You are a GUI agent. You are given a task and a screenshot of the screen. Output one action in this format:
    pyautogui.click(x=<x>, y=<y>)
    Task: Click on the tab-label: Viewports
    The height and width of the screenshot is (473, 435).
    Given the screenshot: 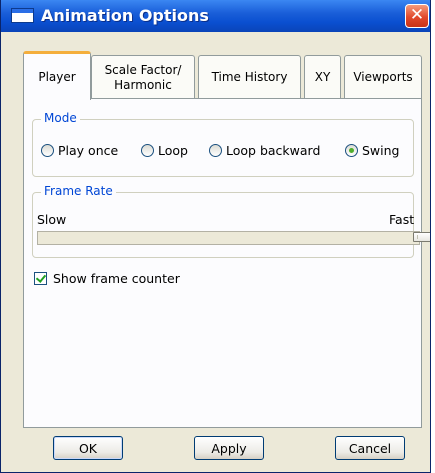 What is the action you would take?
    pyautogui.click(x=383, y=77)
    